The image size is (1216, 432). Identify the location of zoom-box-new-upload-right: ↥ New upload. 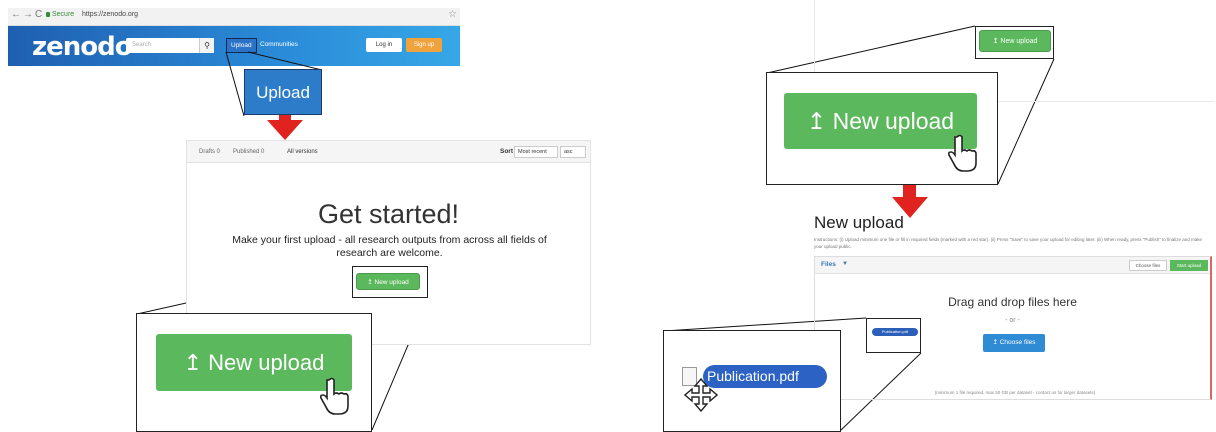
(882, 128).